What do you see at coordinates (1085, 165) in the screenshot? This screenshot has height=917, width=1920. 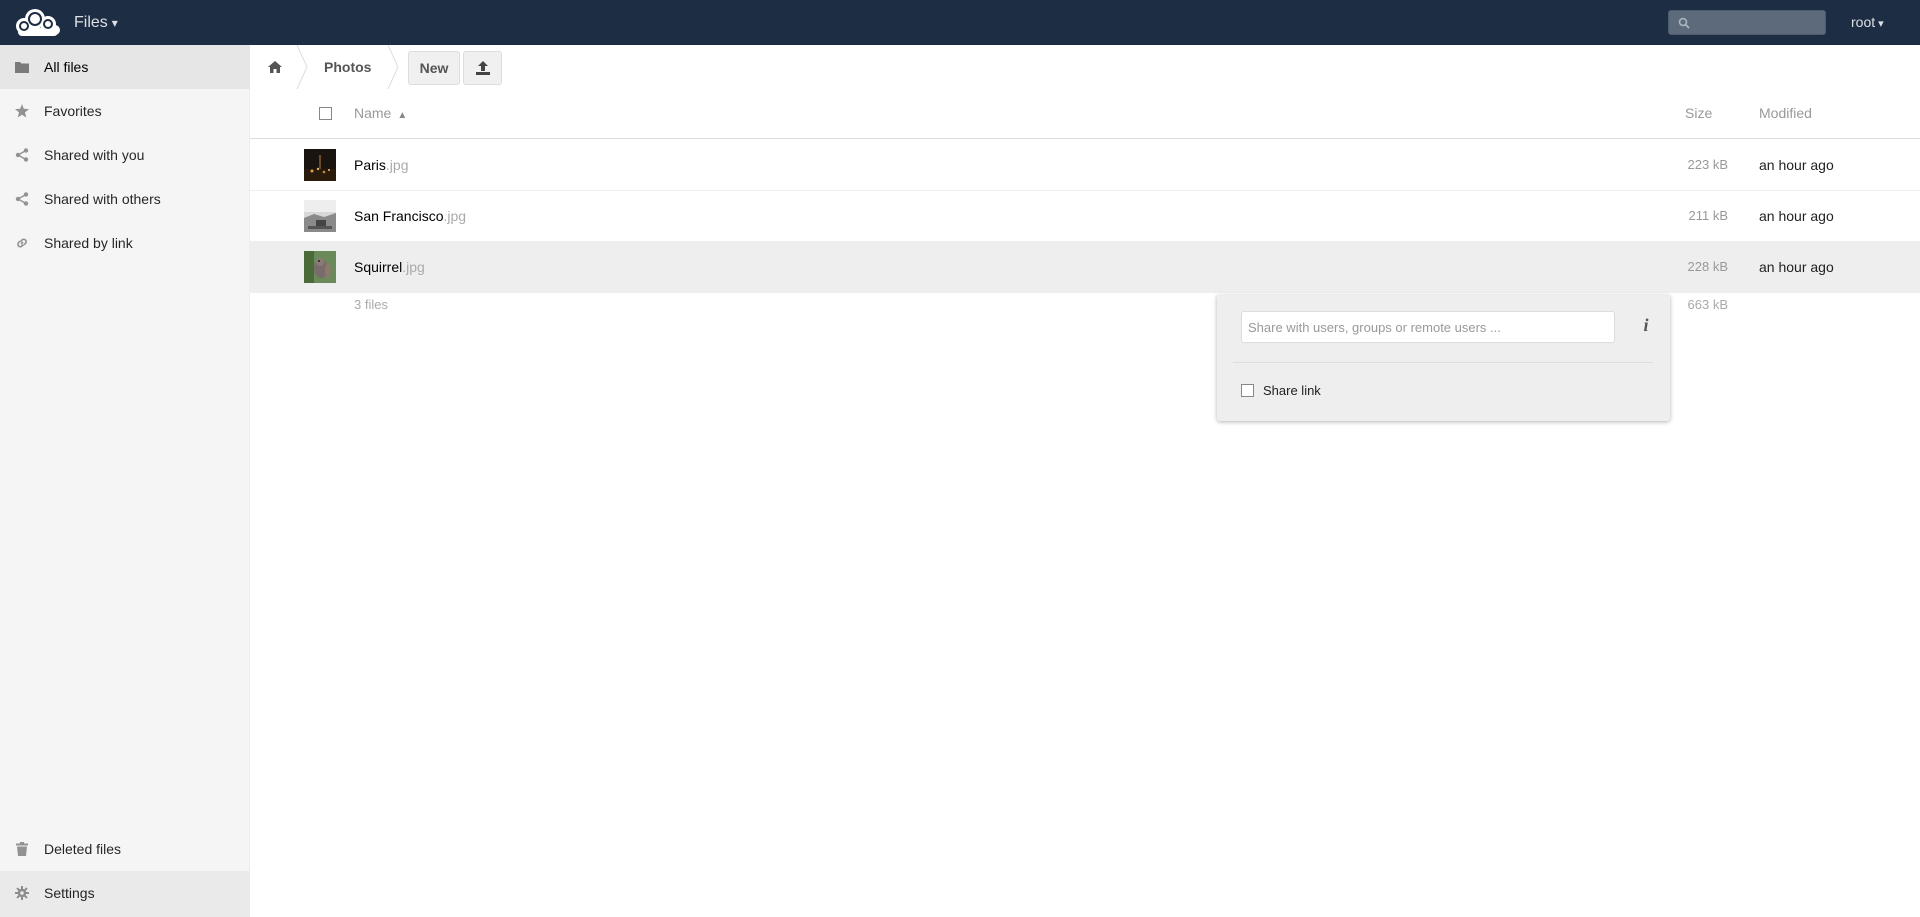 I see `file-row: Paris.jpg 223 kB an hour ago` at bounding box center [1085, 165].